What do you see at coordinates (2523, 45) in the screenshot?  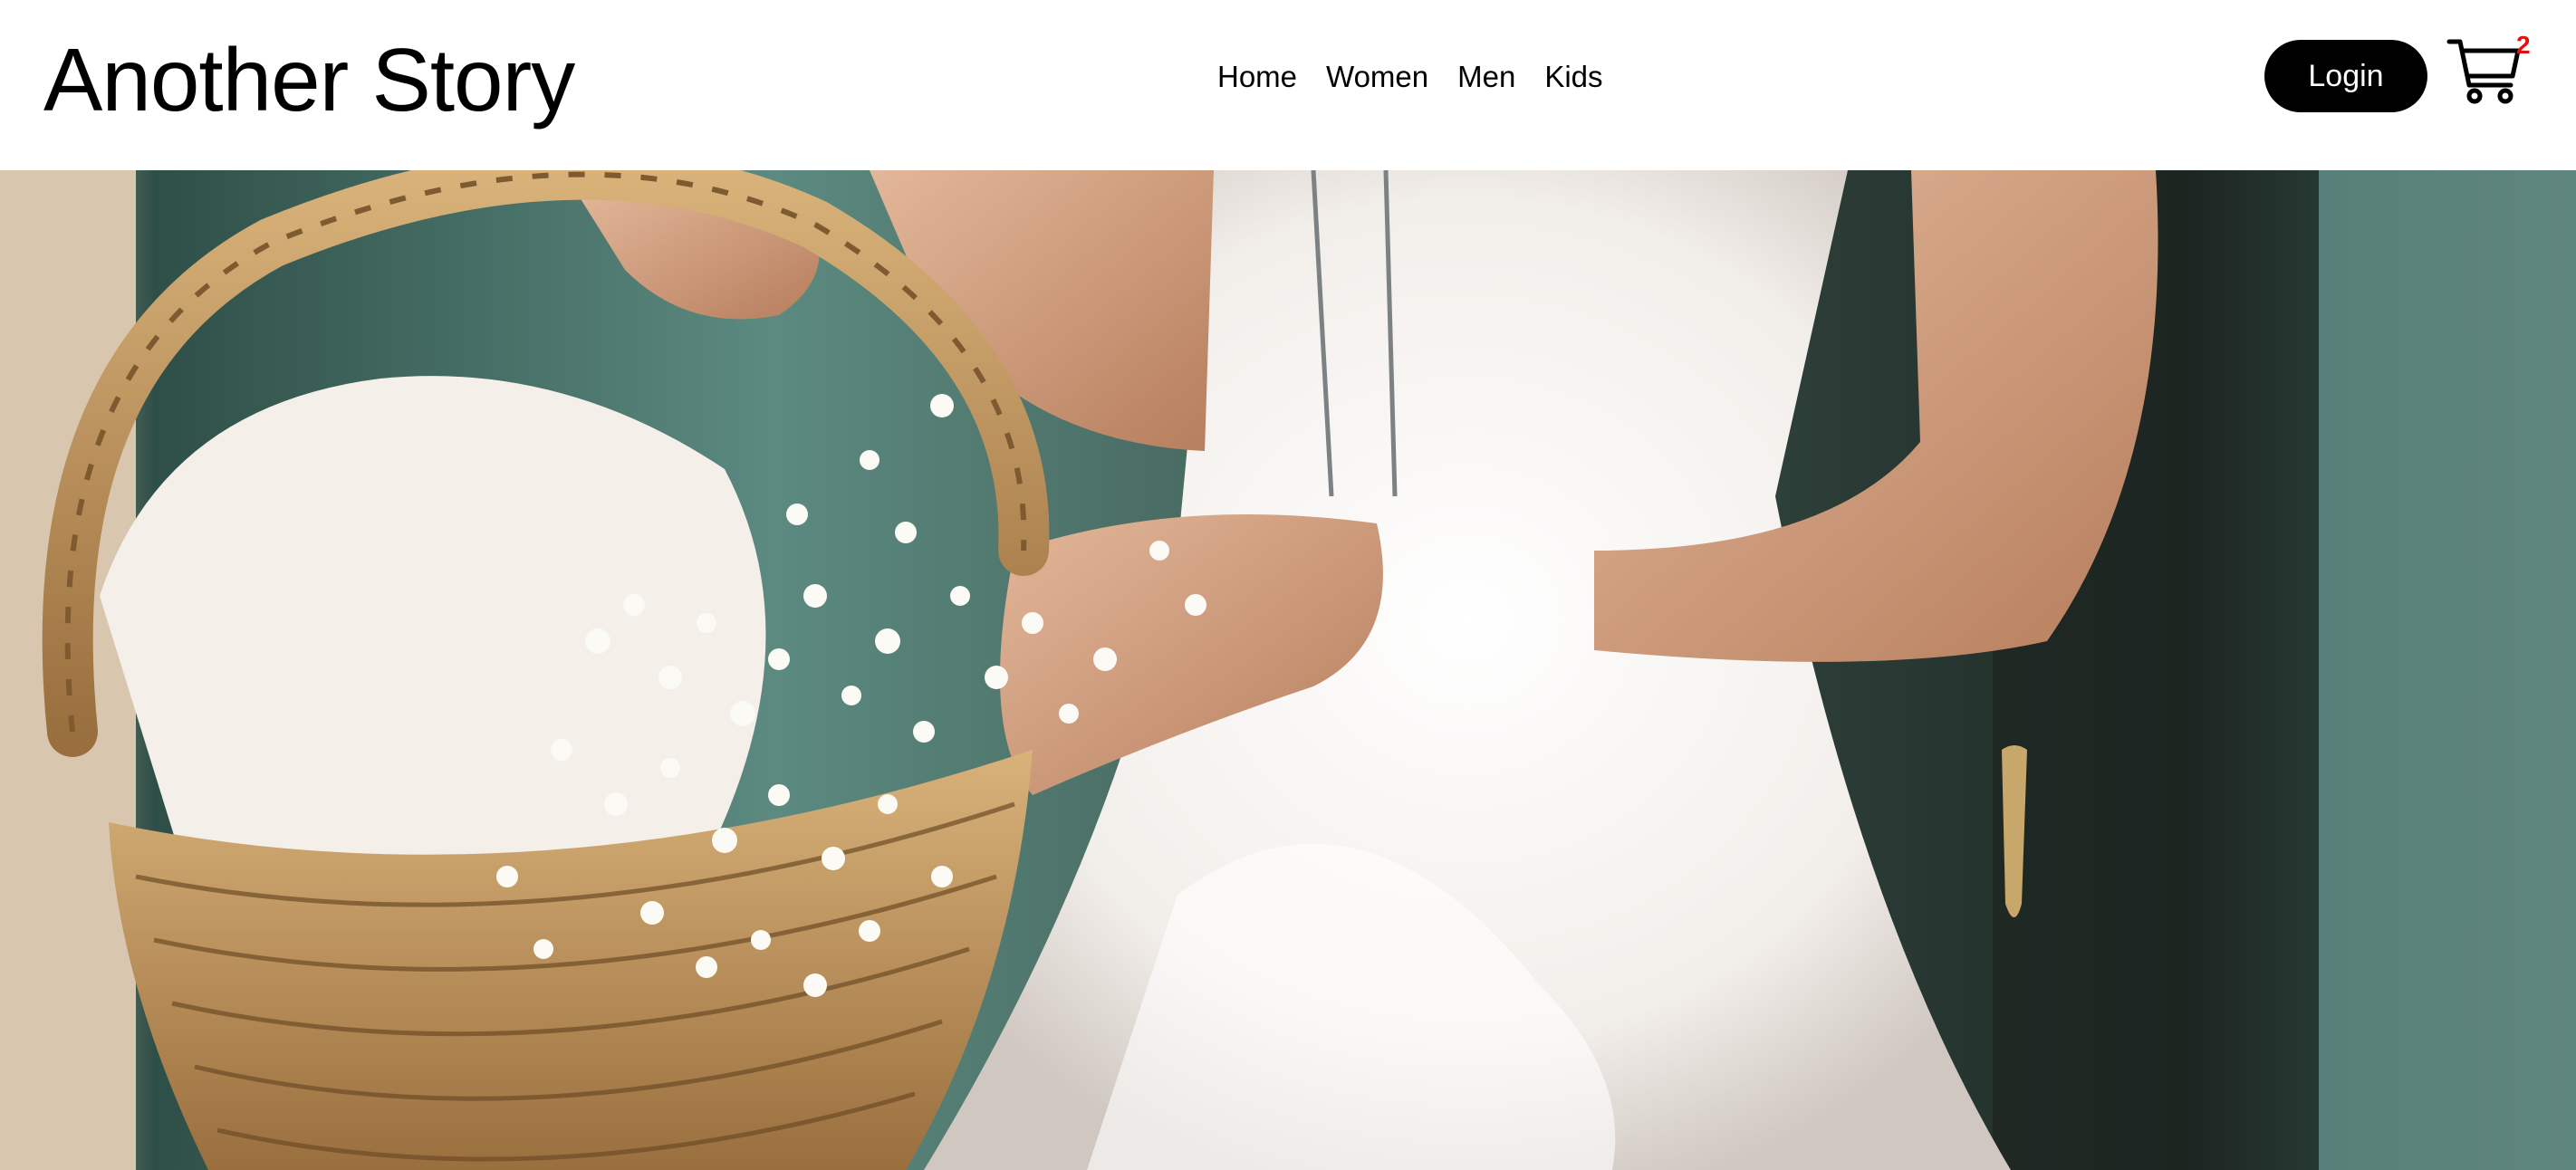 I see `cart-count-badge: 2` at bounding box center [2523, 45].